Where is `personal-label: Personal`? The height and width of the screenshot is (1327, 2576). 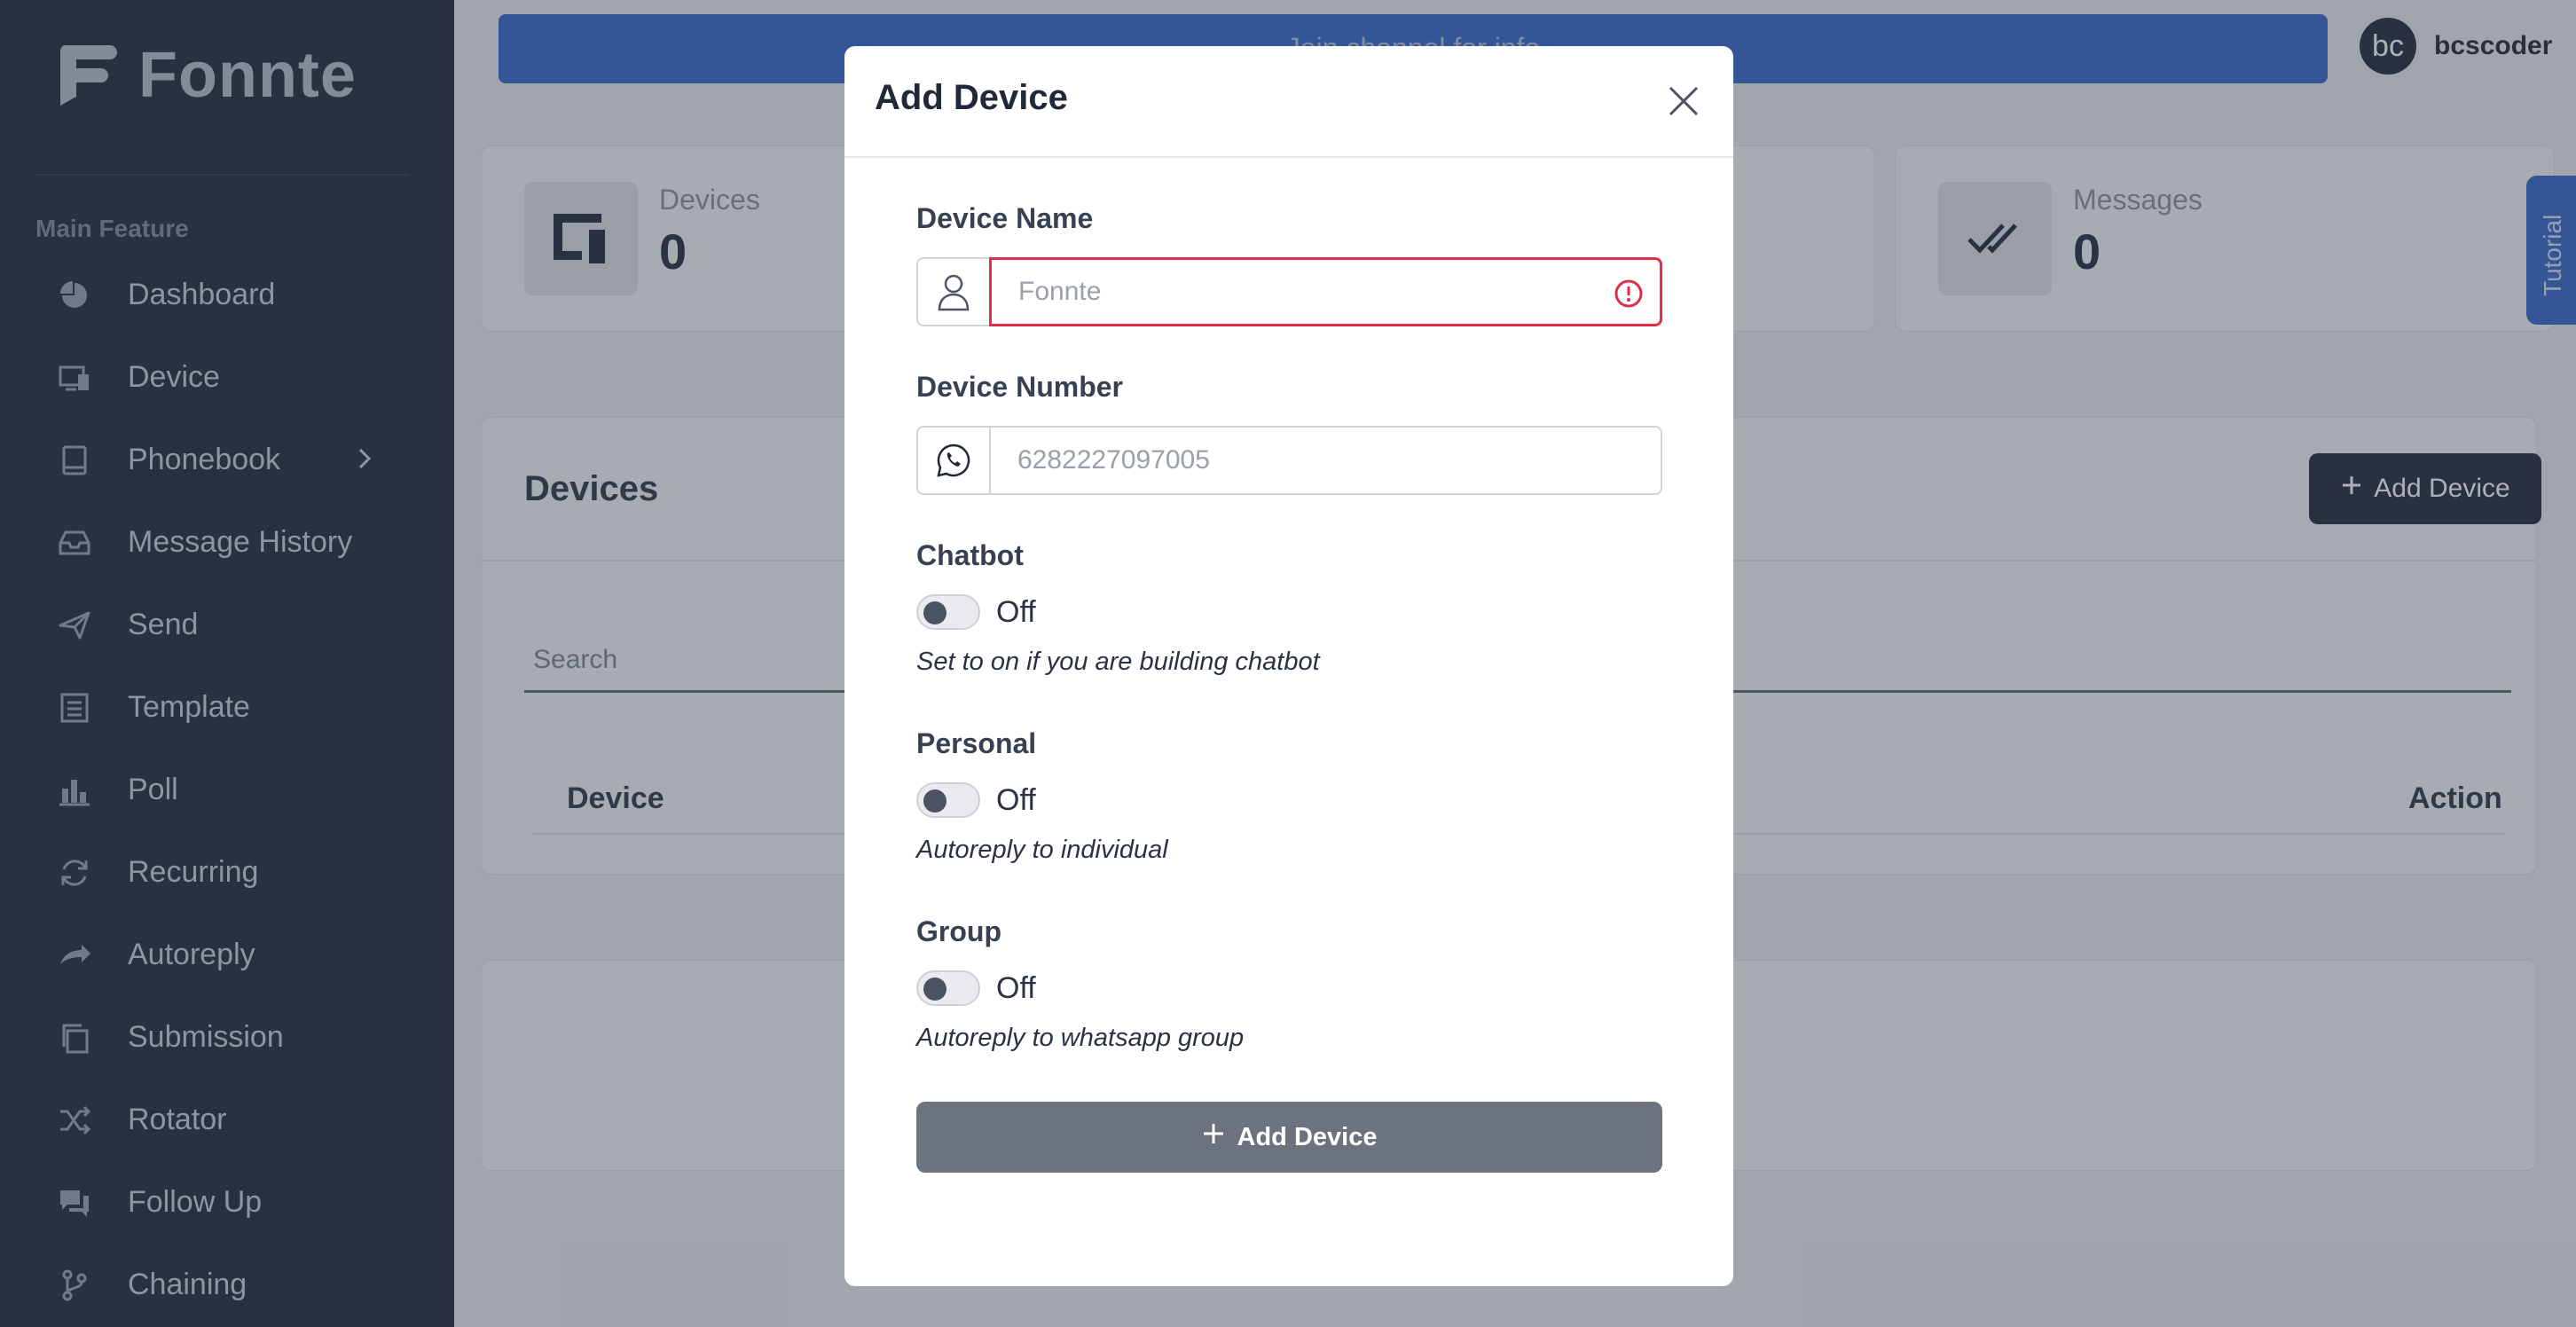 personal-label: Personal is located at coordinates (976, 743).